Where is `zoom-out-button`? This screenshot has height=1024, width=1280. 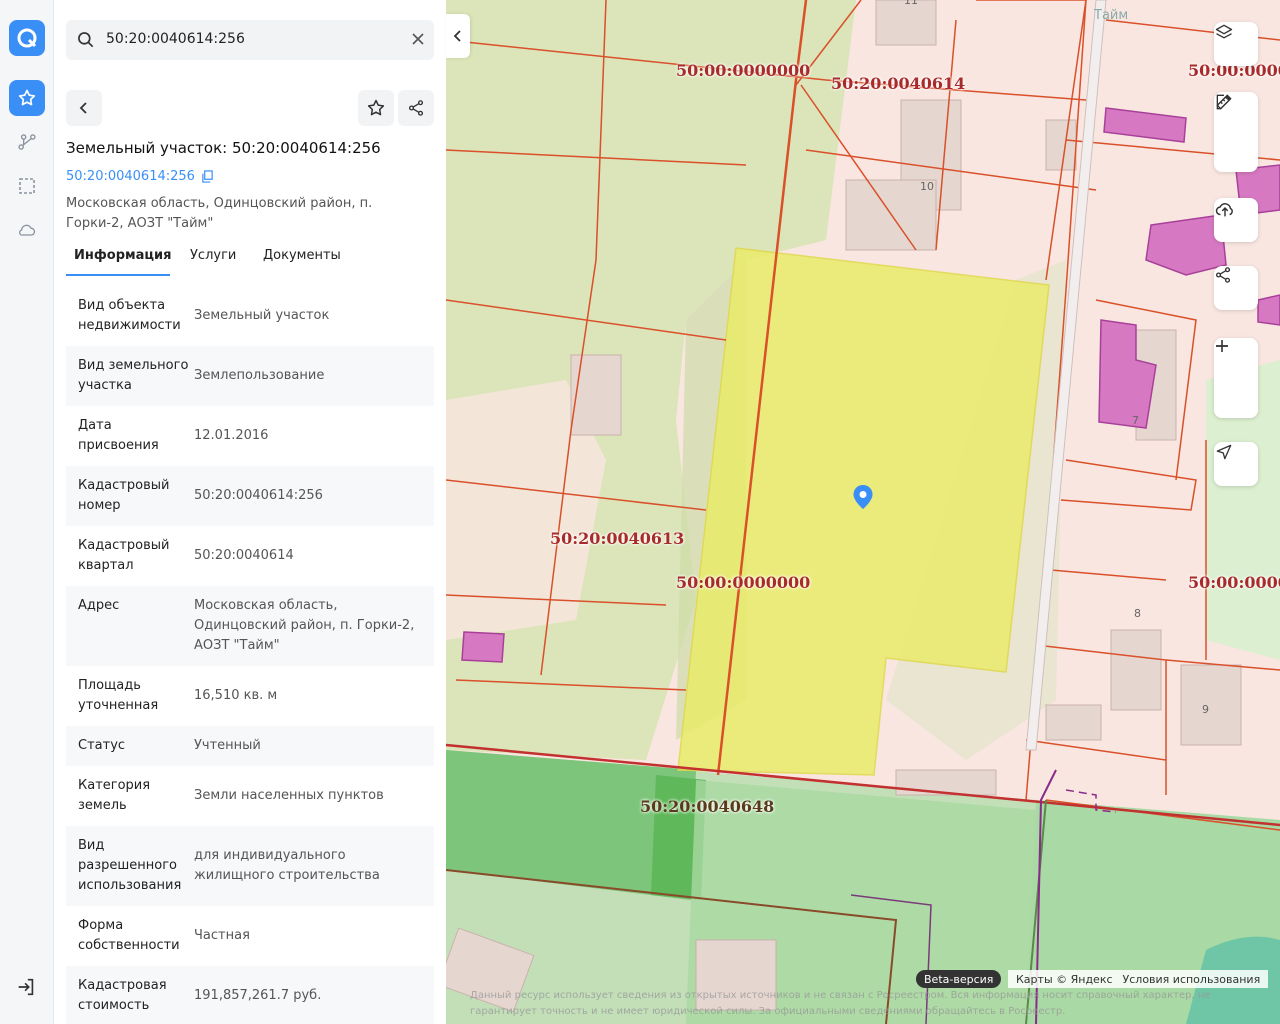 zoom-out-button is located at coordinates (1236, 379).